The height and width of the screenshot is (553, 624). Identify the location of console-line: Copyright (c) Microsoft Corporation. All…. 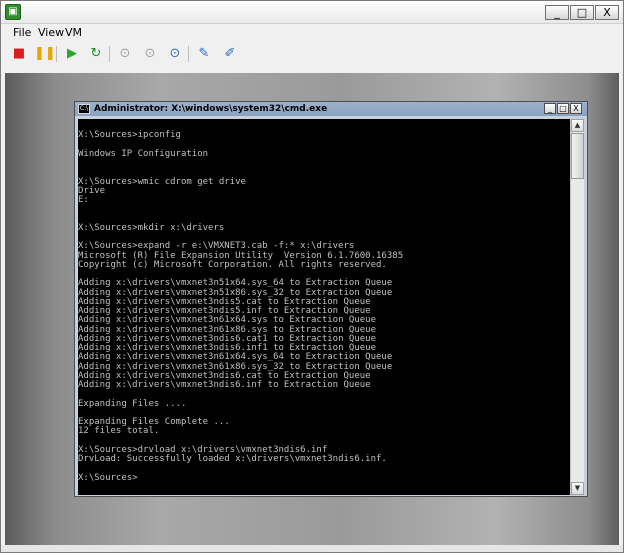
(232, 264).